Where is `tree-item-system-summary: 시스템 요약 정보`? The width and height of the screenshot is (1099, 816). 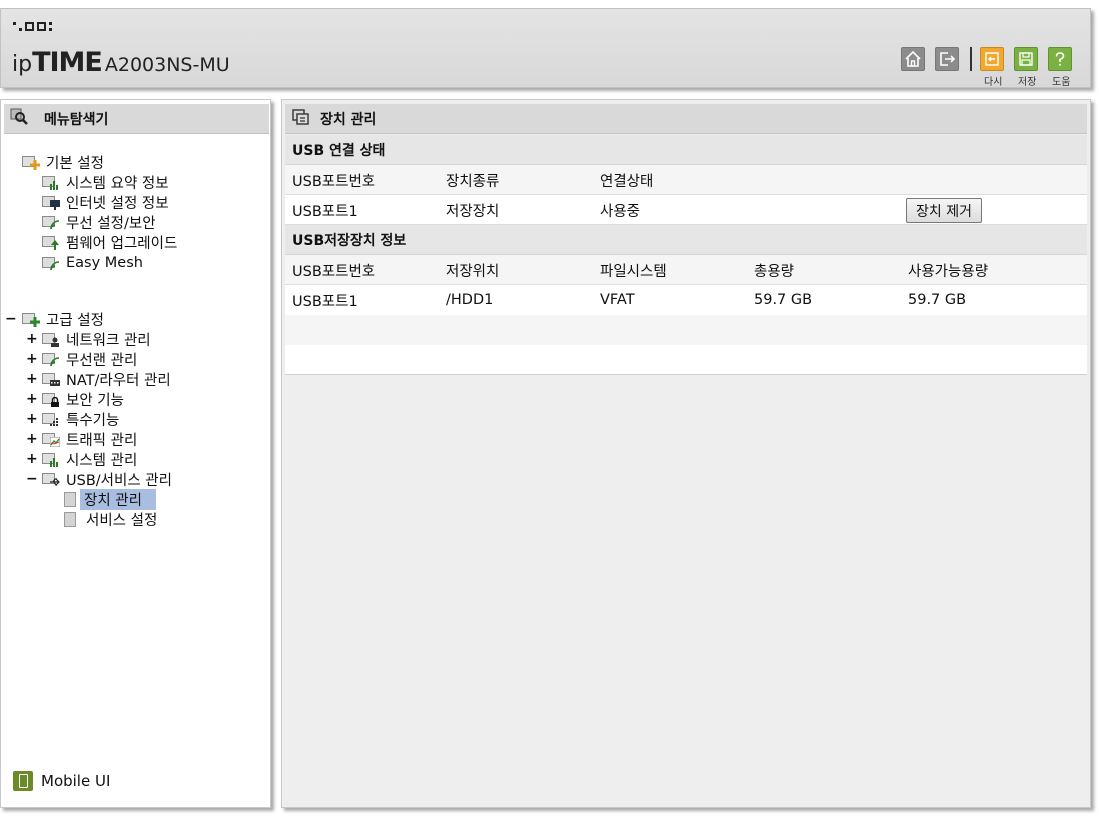
tree-item-system-summary: 시스템 요약 정보 is located at coordinates (105, 182).